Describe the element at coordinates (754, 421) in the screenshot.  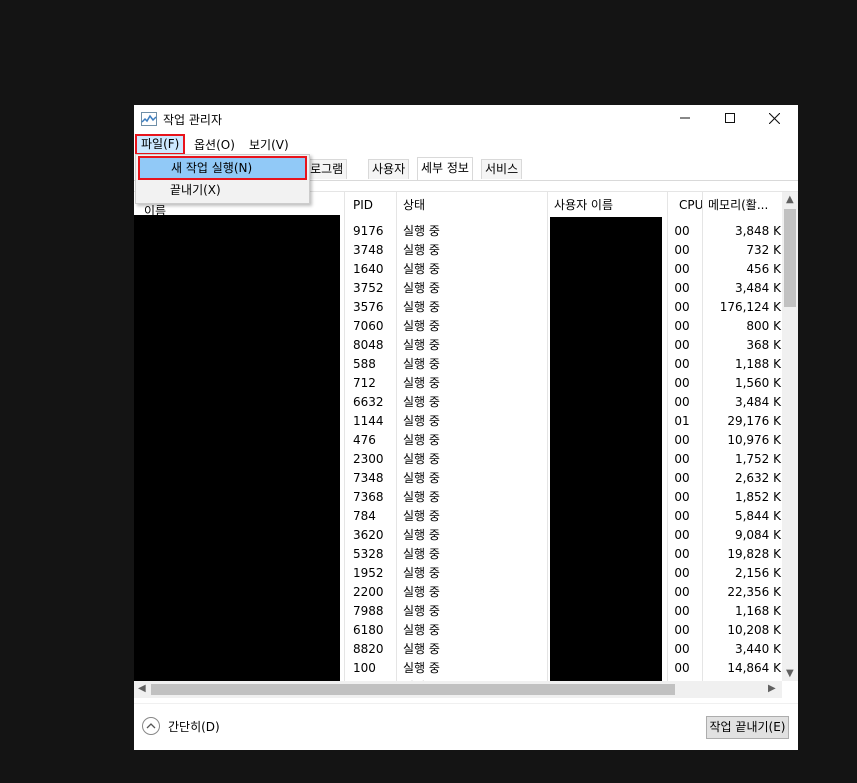
I see `cell-memory: 29,176 K` at that location.